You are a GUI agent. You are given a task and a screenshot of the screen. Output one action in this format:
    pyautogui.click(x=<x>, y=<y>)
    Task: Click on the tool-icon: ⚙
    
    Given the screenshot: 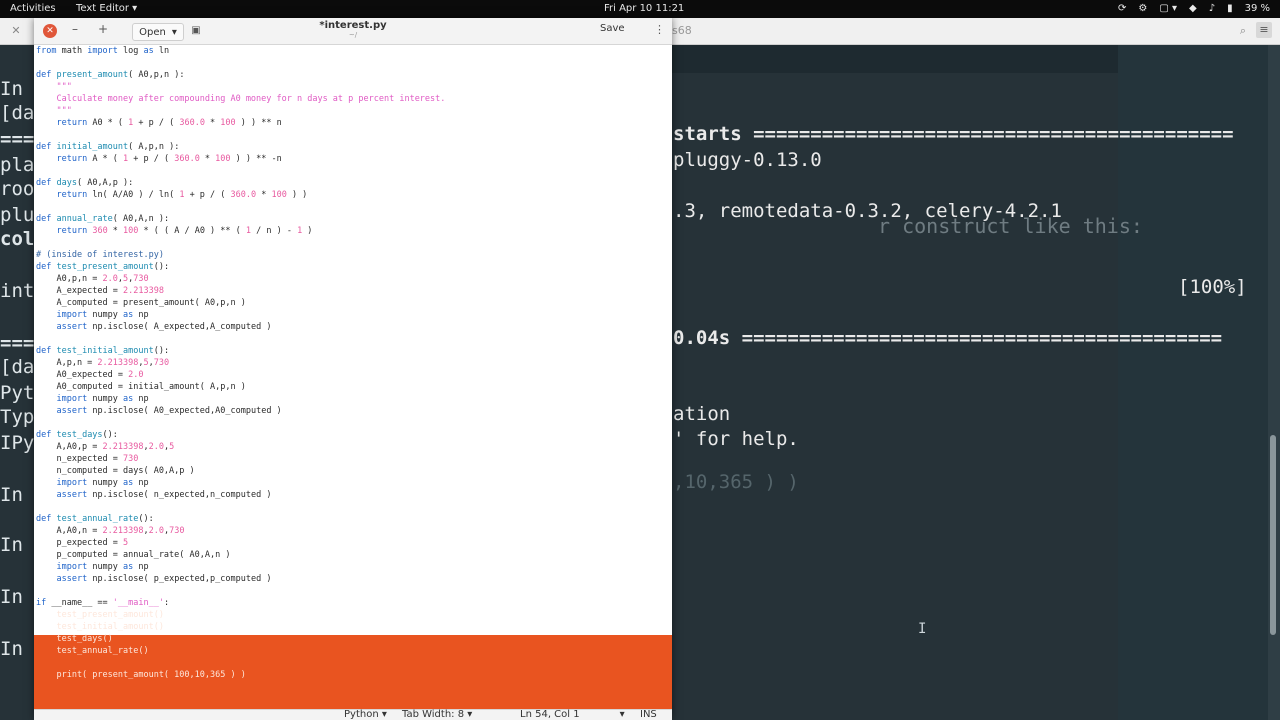 What is the action you would take?
    pyautogui.click(x=1142, y=8)
    